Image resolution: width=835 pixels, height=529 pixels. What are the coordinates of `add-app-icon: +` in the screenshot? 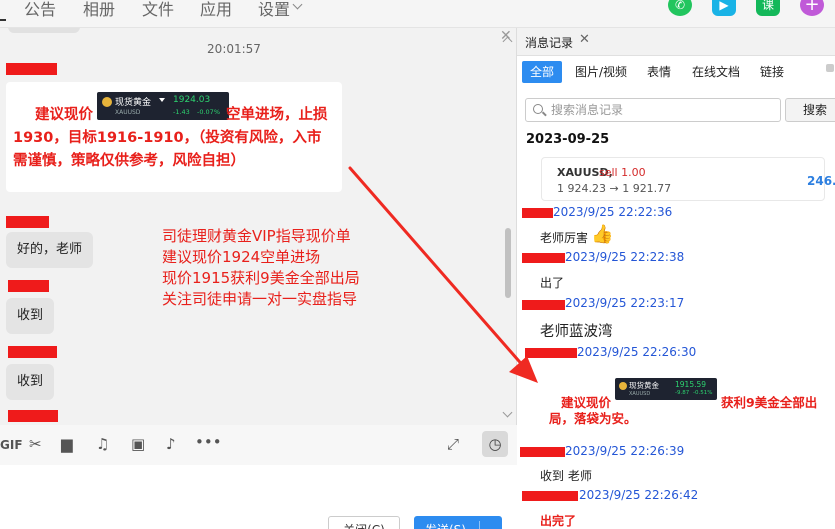 It's located at (812, 8).